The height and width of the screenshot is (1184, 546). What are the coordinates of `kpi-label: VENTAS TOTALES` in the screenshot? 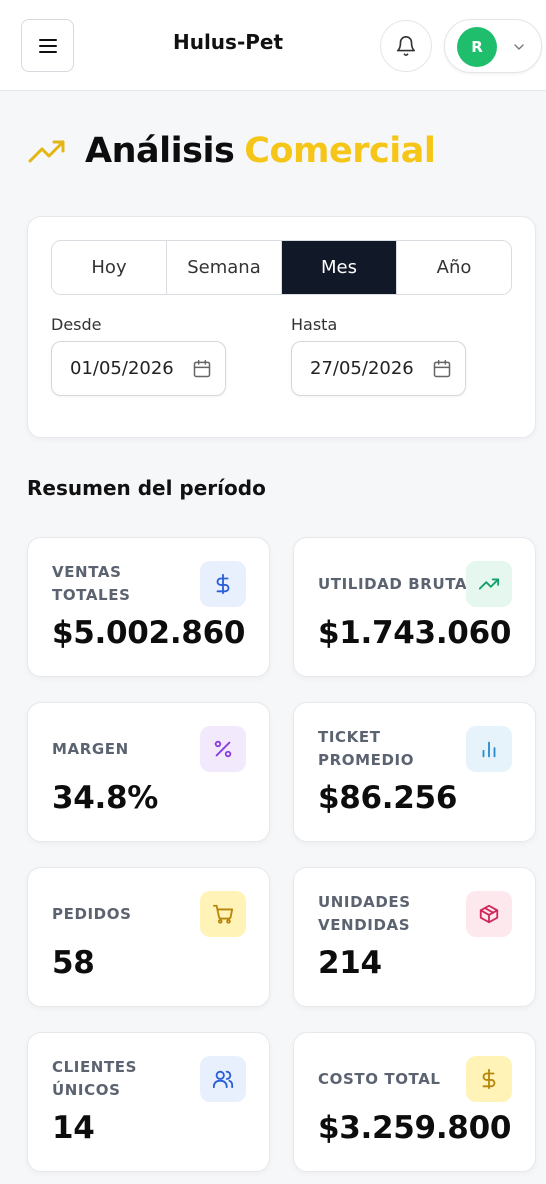 It's located at (91, 583).